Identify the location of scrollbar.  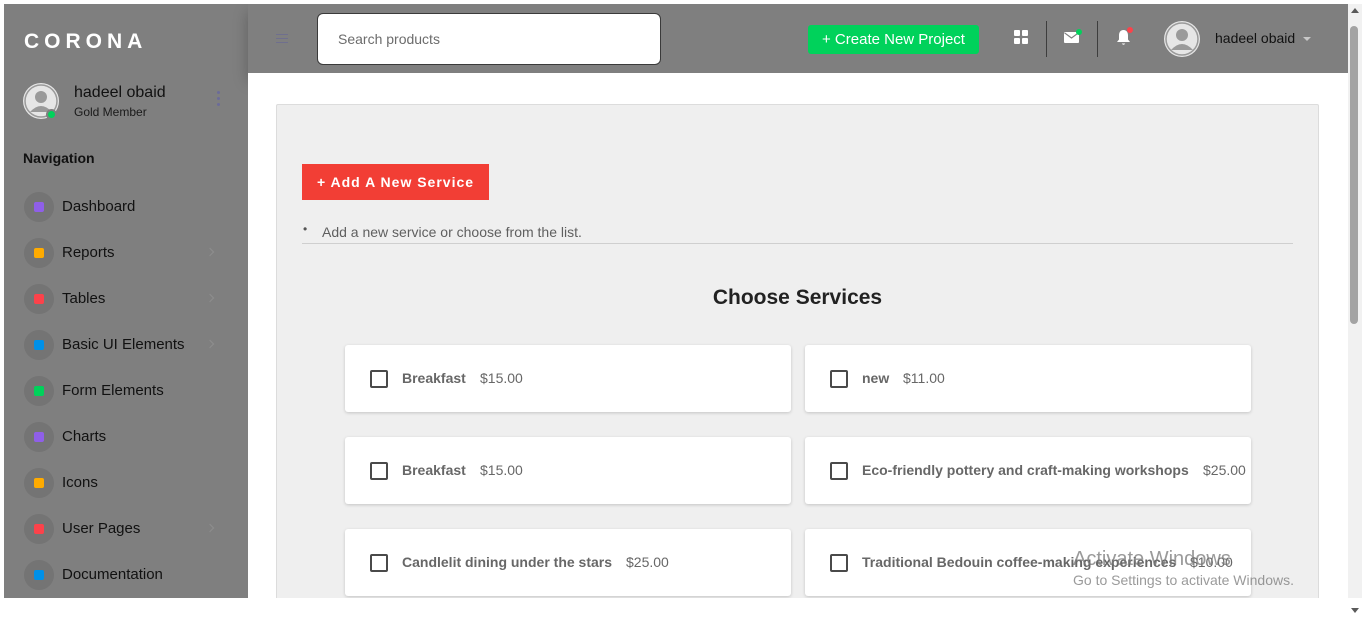
(1355, 308).